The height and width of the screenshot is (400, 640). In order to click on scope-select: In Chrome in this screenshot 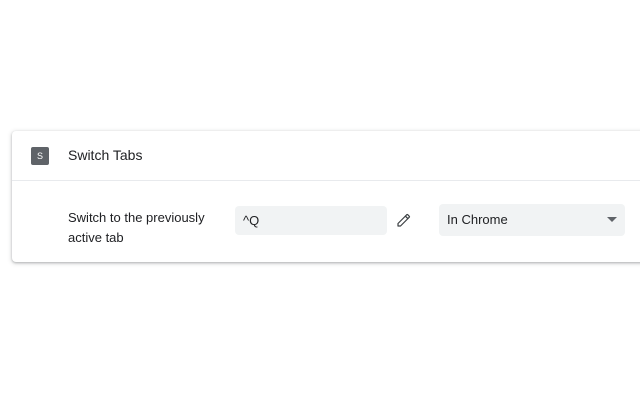, I will do `click(532, 220)`.